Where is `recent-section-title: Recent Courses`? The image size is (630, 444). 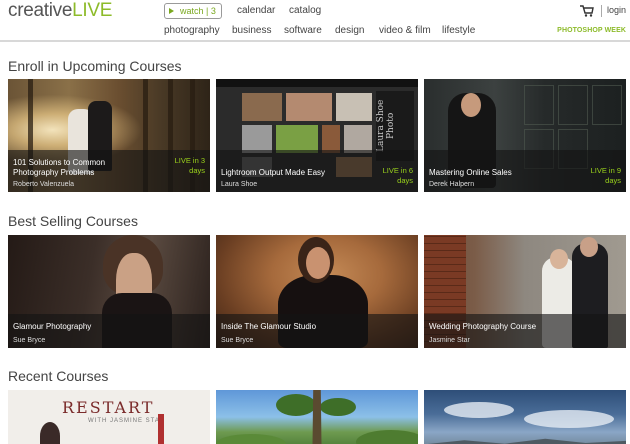 recent-section-title: Recent Courses is located at coordinates (58, 376).